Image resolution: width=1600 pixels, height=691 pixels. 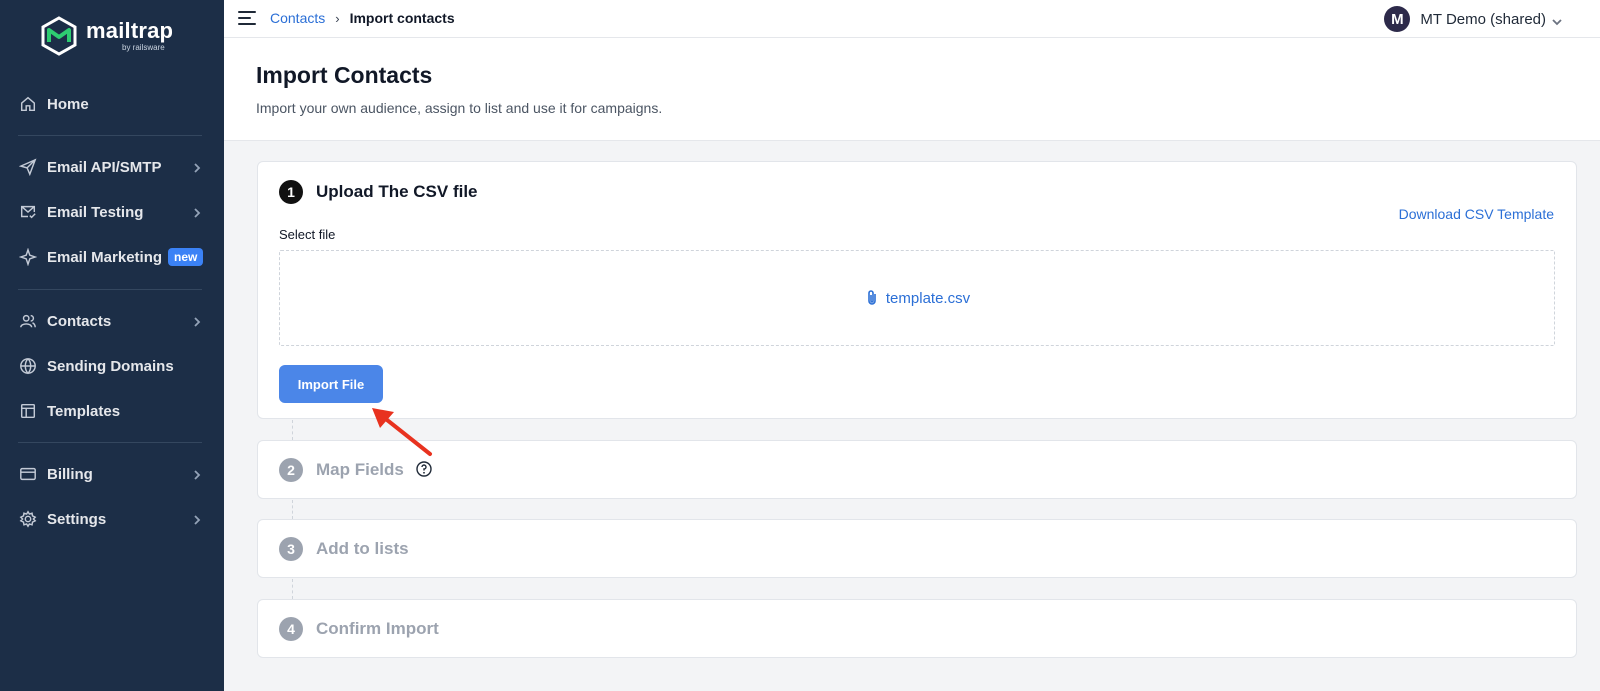 I want to click on breadcrumb-current: Import contacts, so click(x=402, y=18).